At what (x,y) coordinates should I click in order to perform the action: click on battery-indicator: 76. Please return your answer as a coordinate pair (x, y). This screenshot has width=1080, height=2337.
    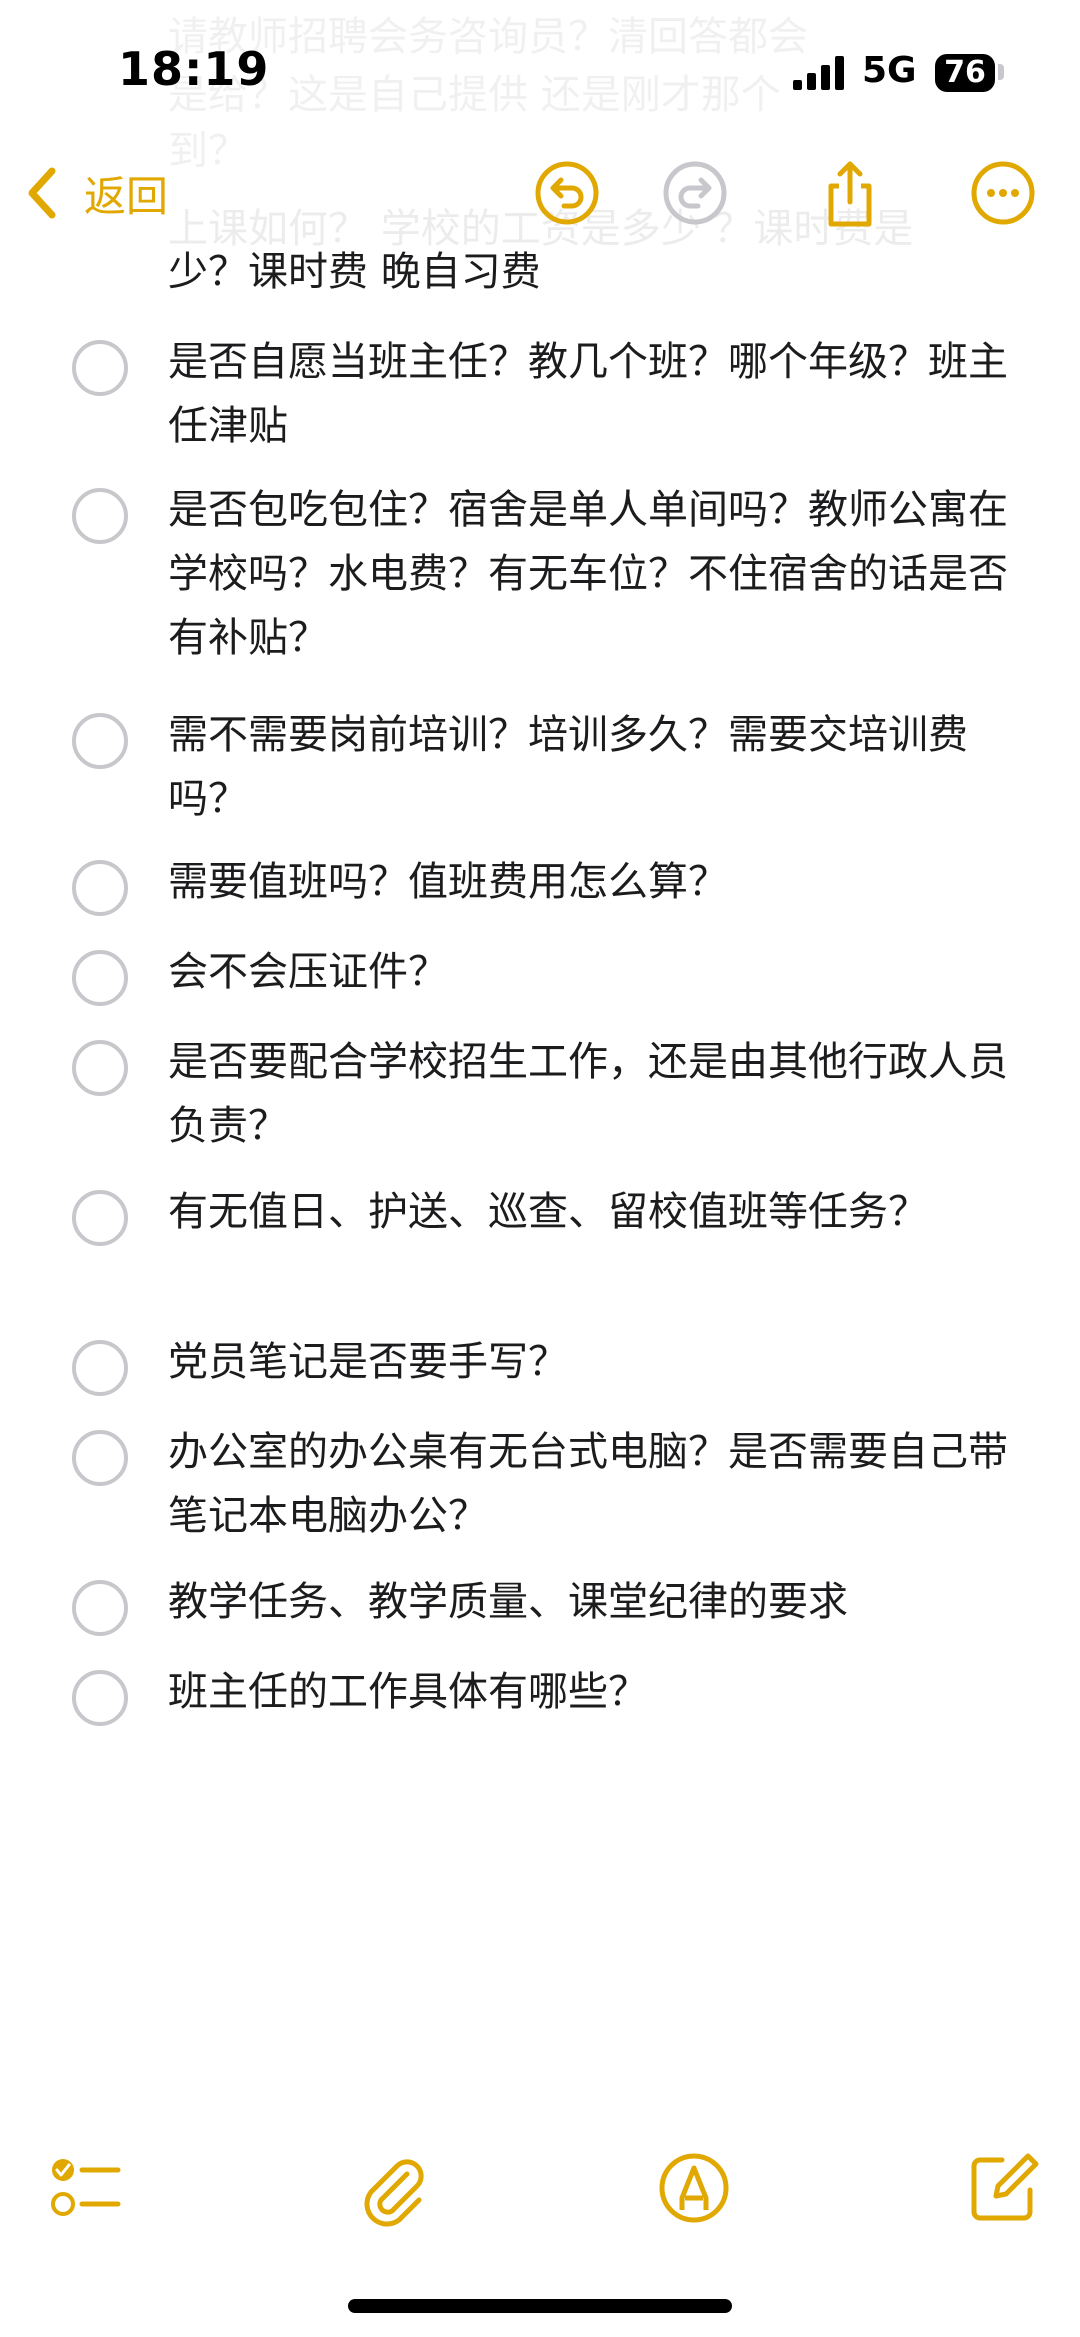
    Looking at the image, I should click on (965, 73).